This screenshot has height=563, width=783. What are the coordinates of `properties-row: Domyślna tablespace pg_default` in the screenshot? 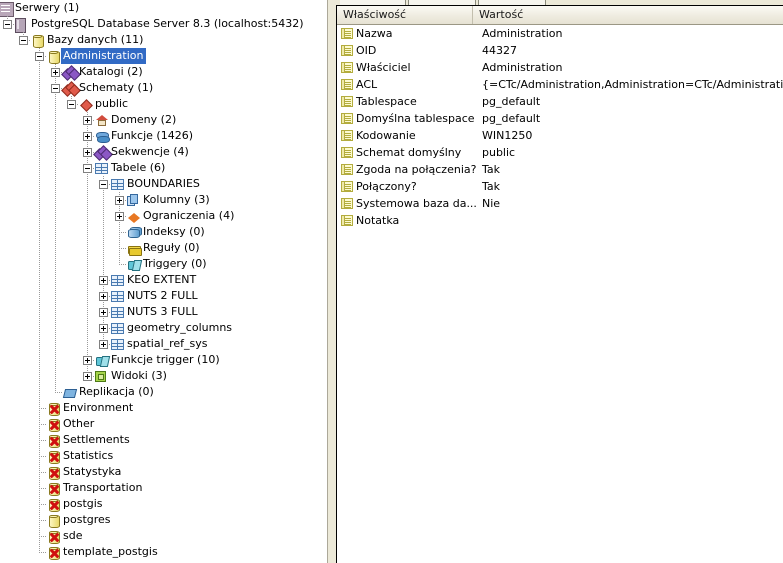 It's located at (560, 118).